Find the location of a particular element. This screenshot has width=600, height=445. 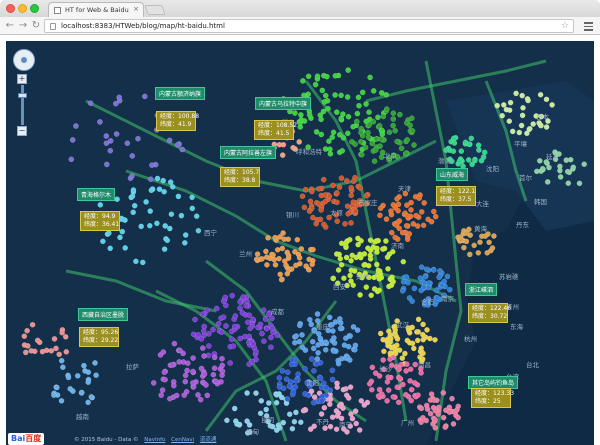

map-place-name: 南昌 is located at coordinates (424, 365).